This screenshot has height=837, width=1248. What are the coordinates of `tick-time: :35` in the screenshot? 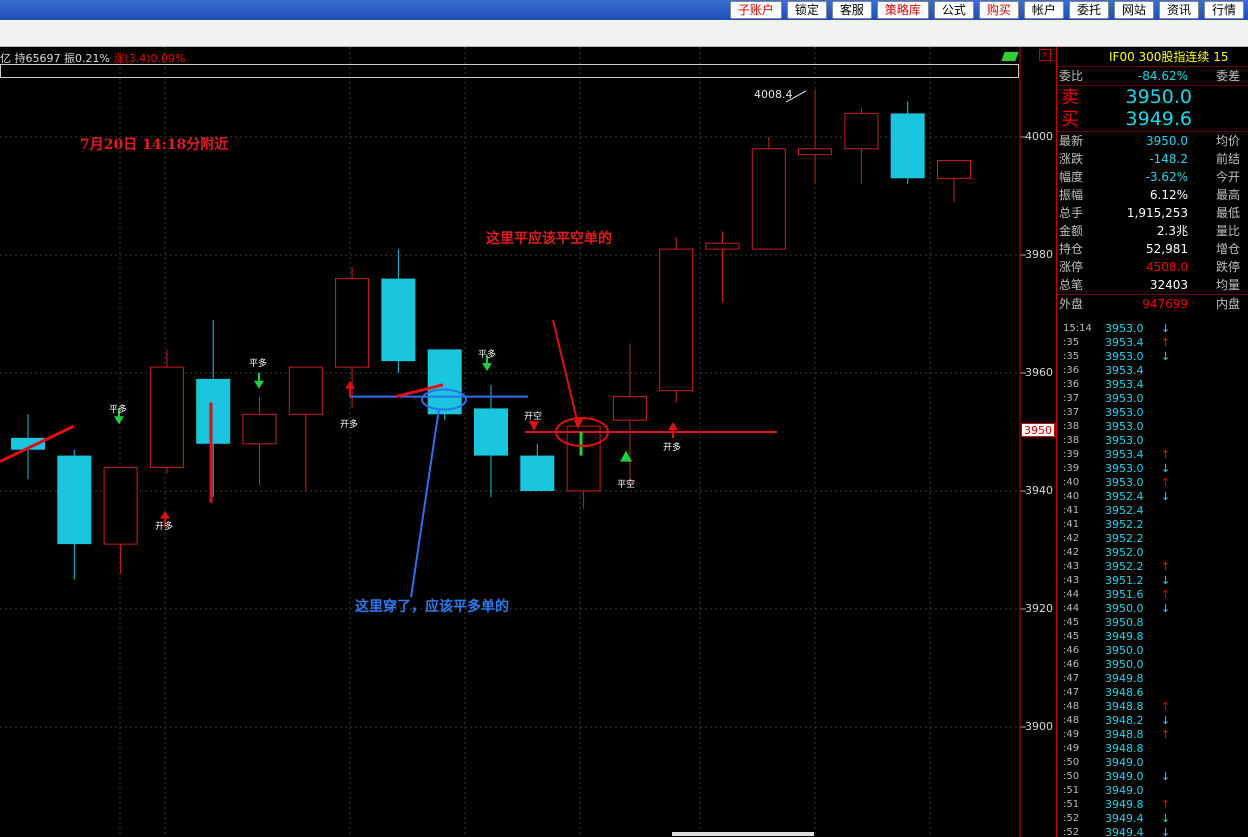 It's located at (1071, 342).